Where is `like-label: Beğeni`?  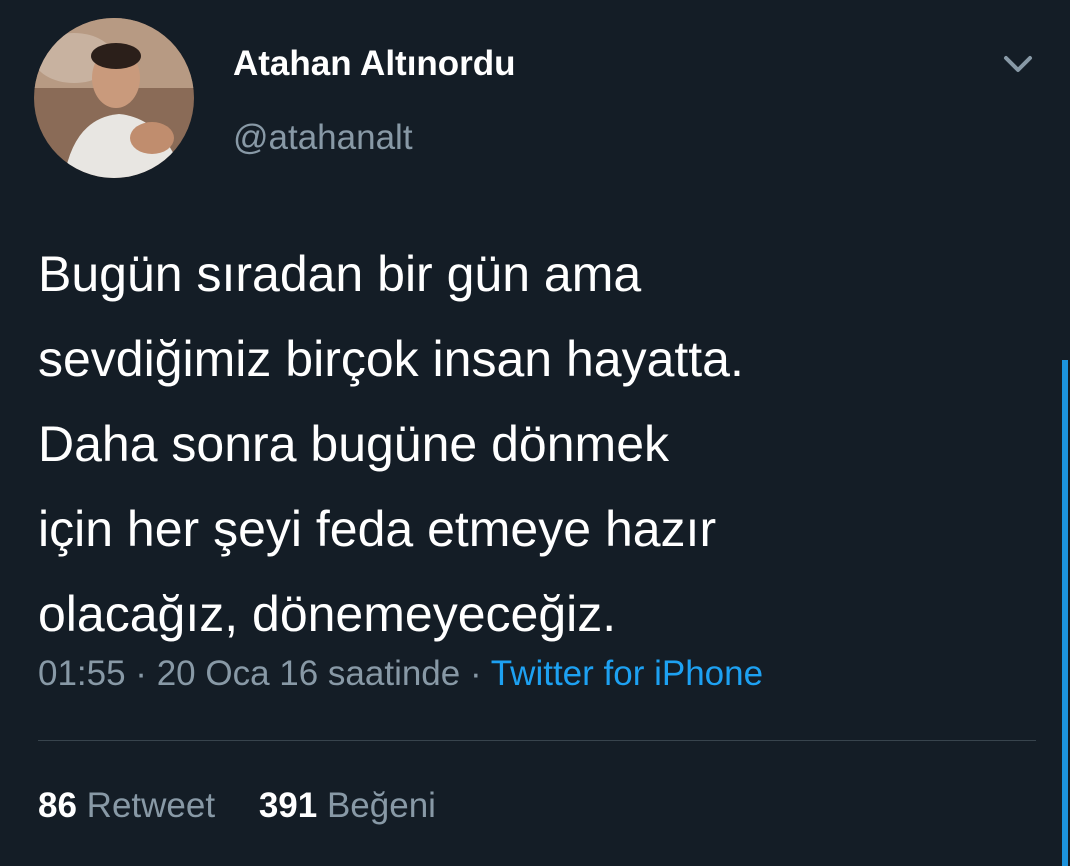
like-label: Beğeni is located at coordinates (381, 805).